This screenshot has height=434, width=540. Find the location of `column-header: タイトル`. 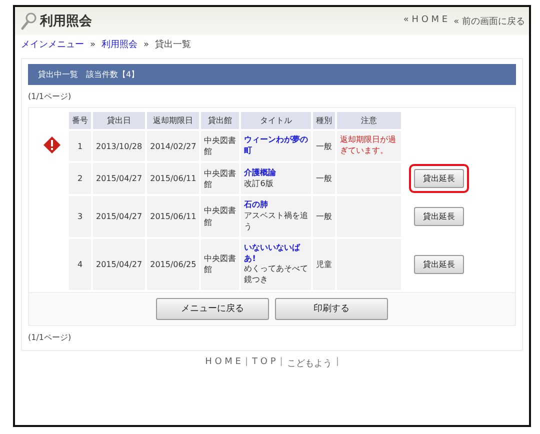

column-header: タイトル is located at coordinates (276, 120).